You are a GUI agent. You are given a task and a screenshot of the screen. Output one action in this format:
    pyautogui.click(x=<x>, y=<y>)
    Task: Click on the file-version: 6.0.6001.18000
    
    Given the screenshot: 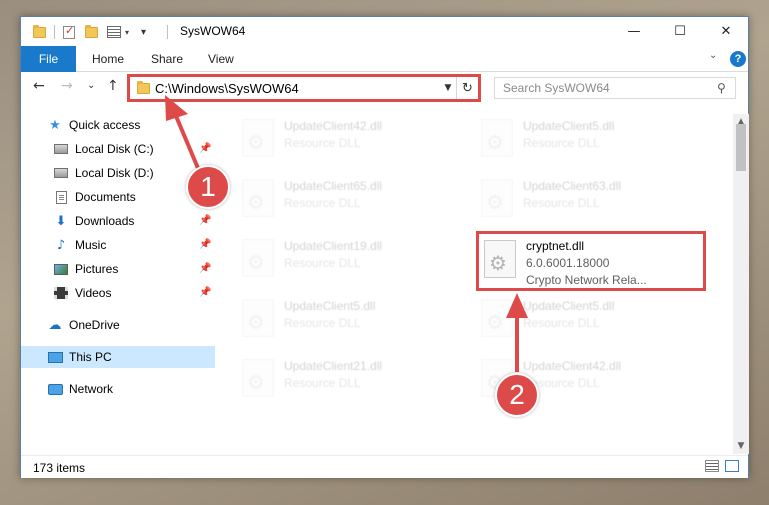 What is the action you would take?
    pyautogui.click(x=568, y=263)
    